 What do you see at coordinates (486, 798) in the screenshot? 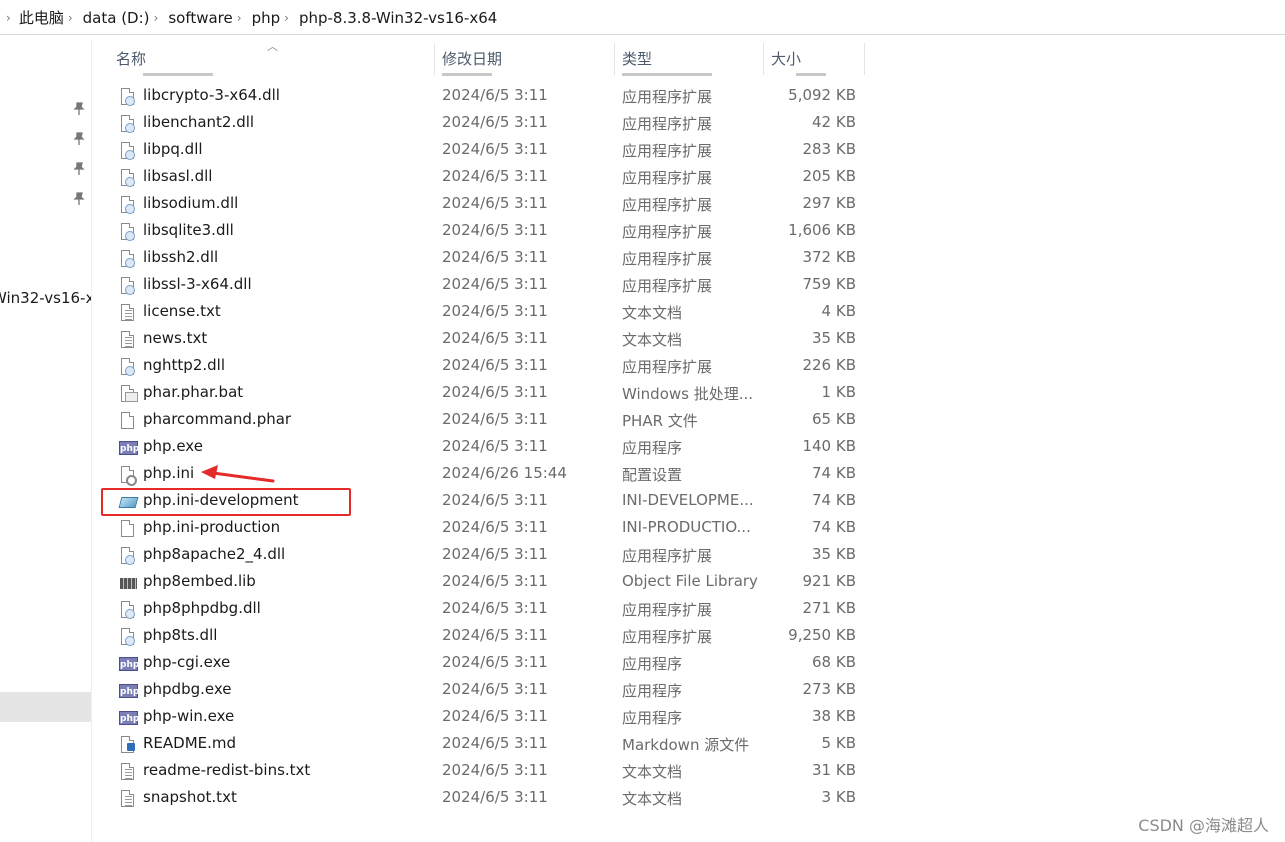
I see `file-row: snapshot.txt 2024/6/5 3:11 文本文档 3 KB` at bounding box center [486, 798].